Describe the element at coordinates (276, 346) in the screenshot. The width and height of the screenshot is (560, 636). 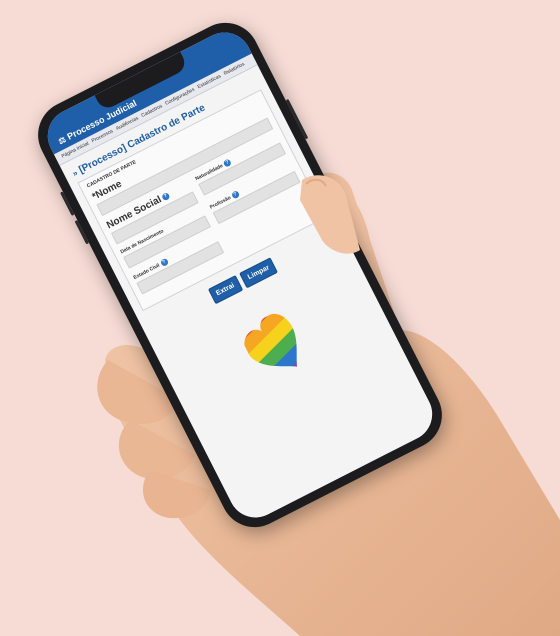
I see `rainbow-heart-icon` at that location.